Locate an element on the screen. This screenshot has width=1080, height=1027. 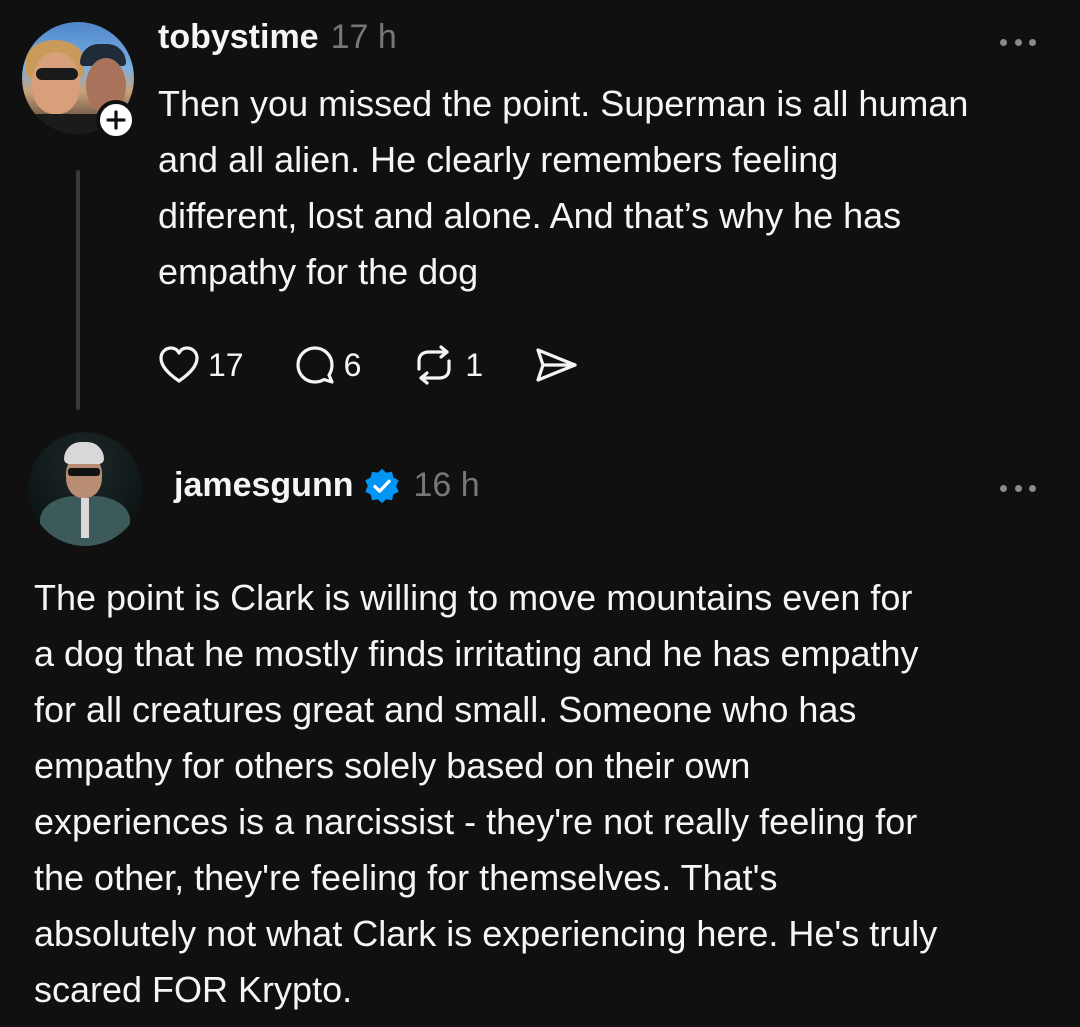
follow-button is located at coordinates (116, 120).